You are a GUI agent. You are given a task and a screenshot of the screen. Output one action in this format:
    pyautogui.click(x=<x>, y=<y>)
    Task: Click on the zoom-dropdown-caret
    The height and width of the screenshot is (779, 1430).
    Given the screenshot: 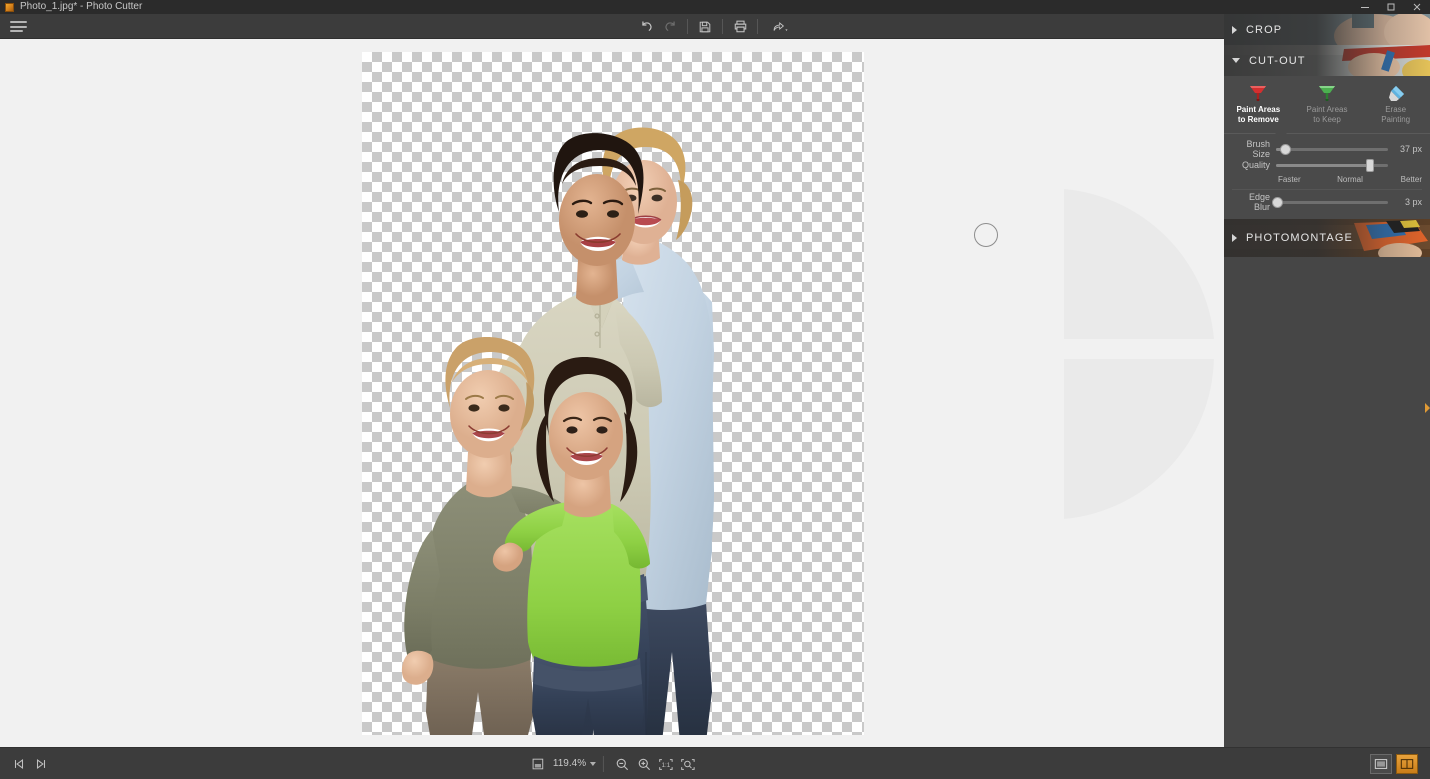 What is the action you would take?
    pyautogui.click(x=593, y=764)
    